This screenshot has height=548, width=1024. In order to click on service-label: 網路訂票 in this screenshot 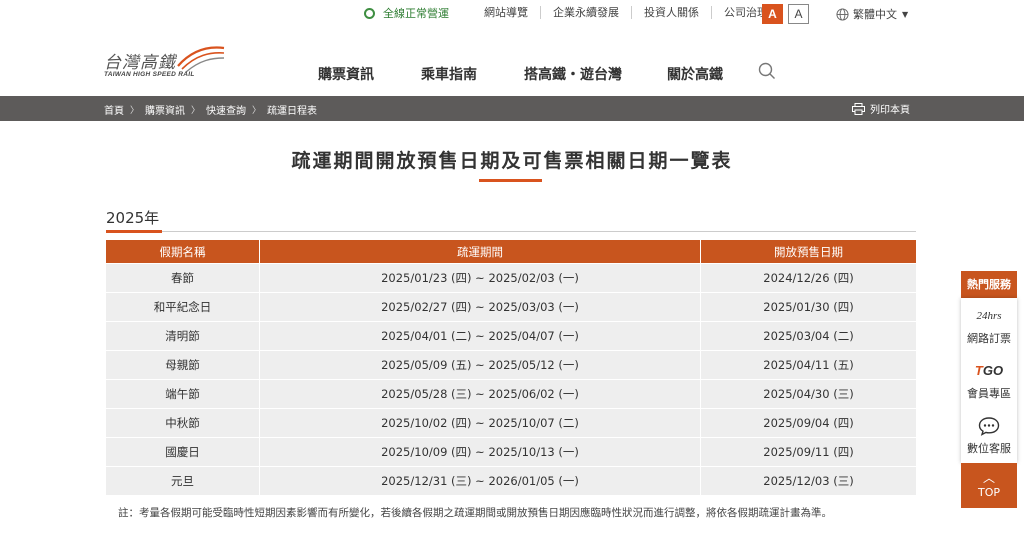, I will do `click(989, 338)`.